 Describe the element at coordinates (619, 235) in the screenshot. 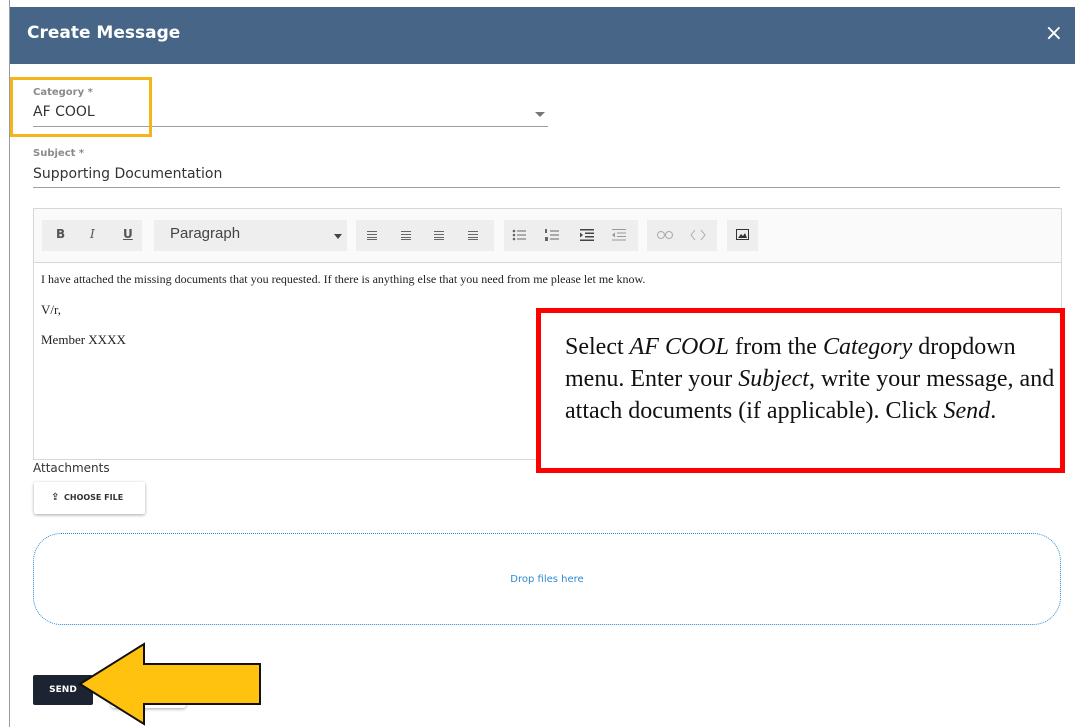

I see `outdent-icon` at that location.